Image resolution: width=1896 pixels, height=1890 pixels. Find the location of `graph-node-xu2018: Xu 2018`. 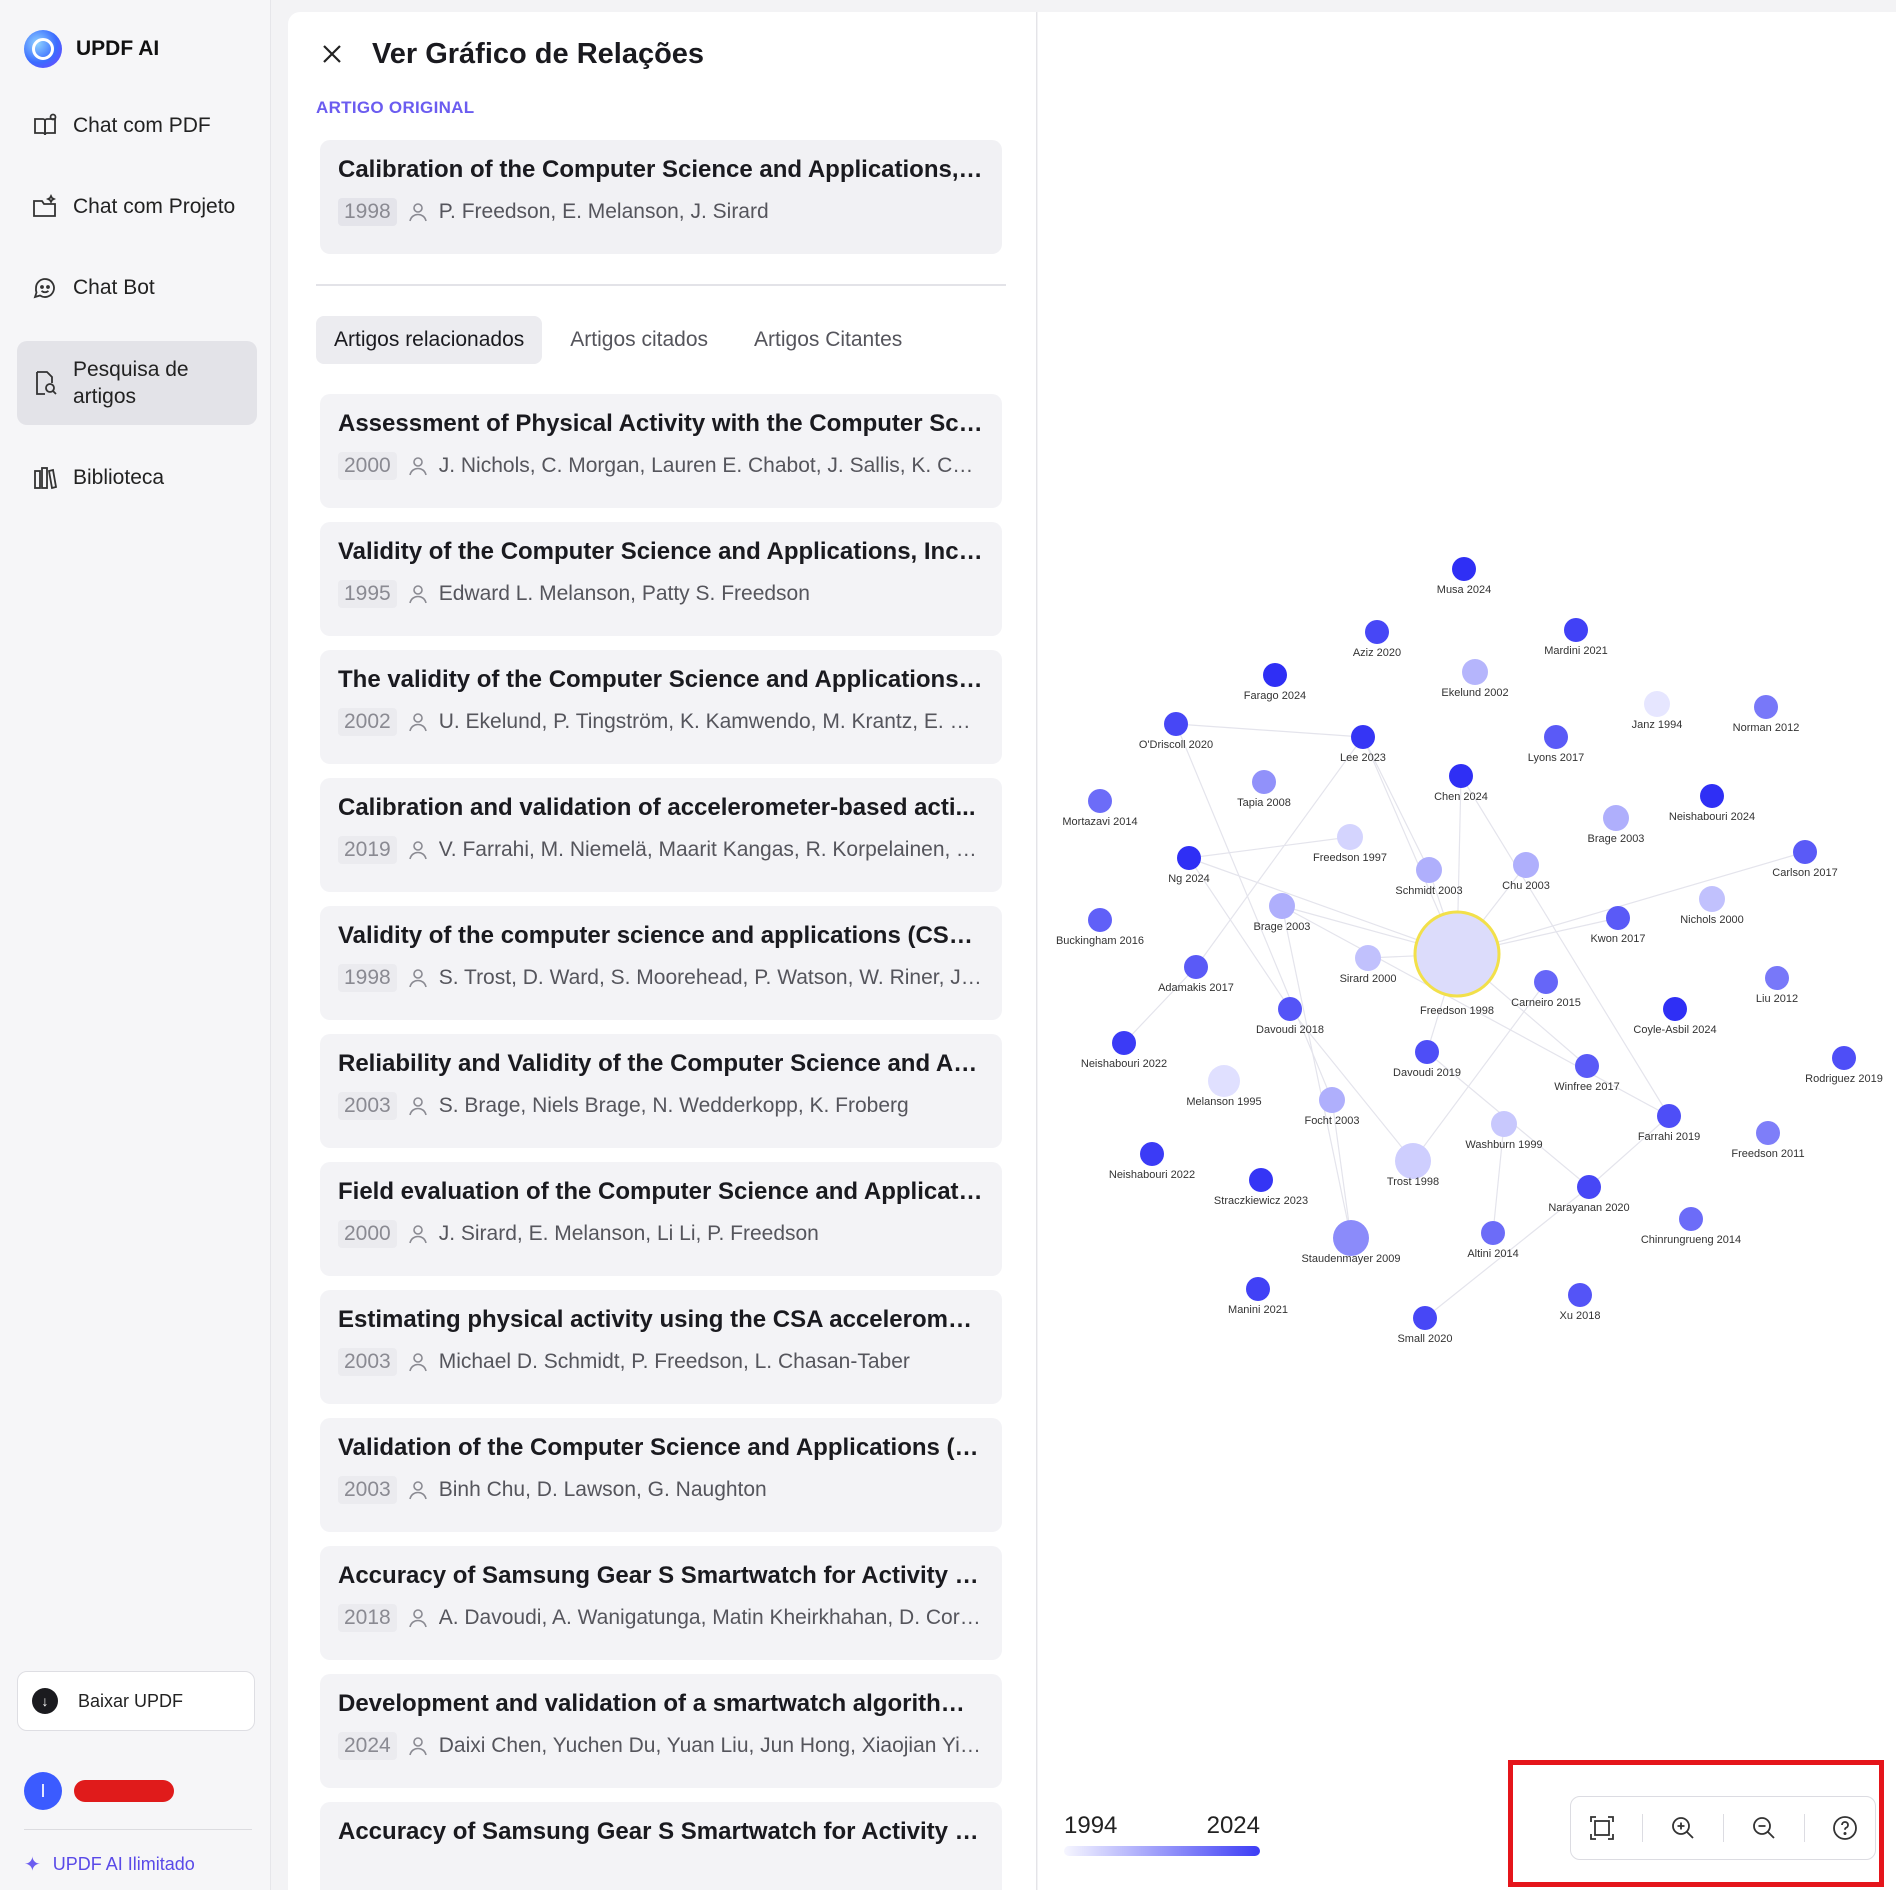

graph-node-xu2018: Xu 2018 is located at coordinates (1580, 1302).